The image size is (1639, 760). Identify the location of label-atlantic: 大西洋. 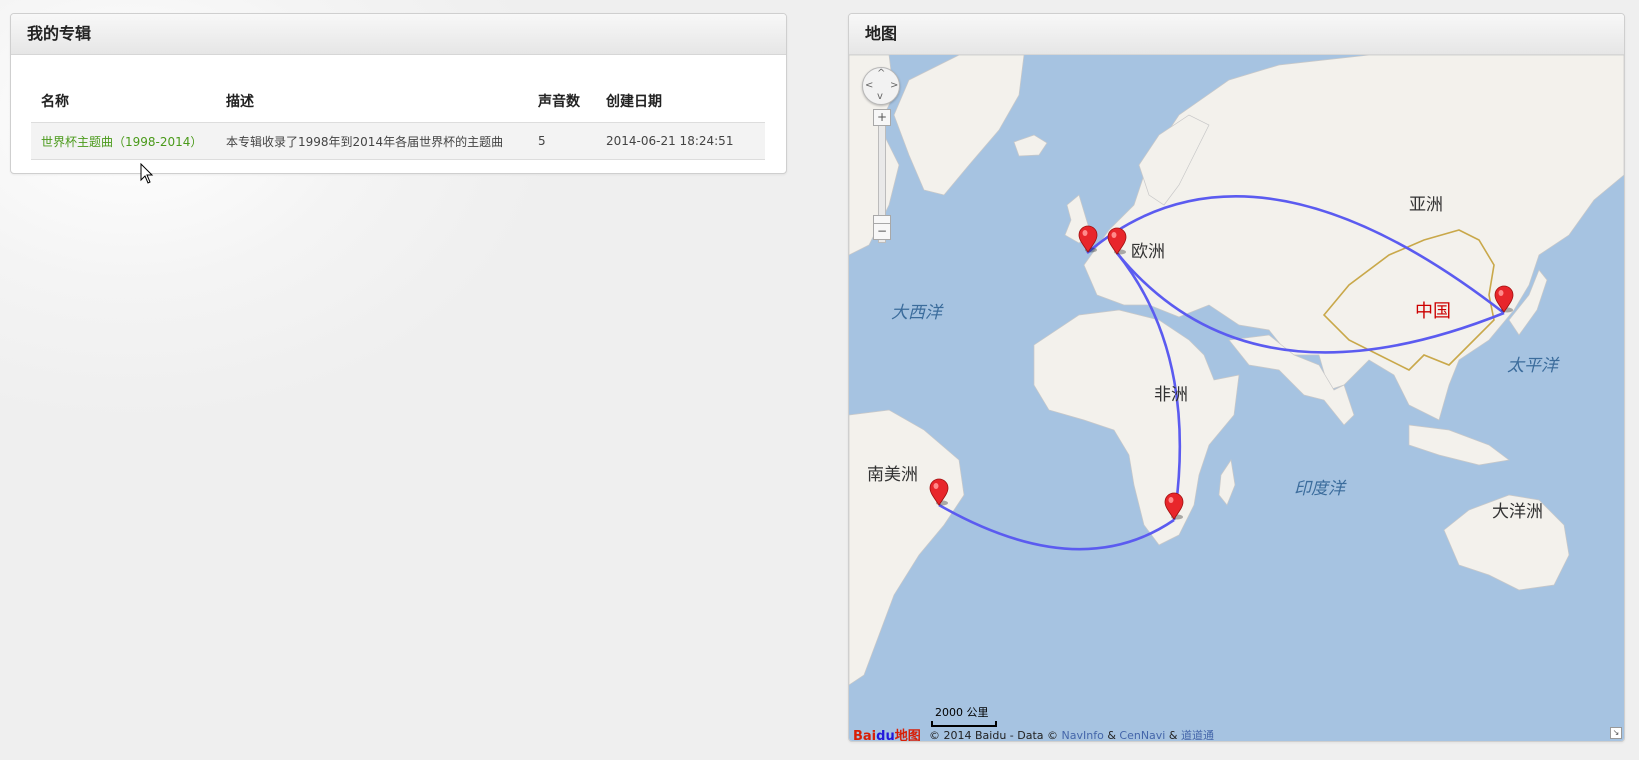
(916, 313).